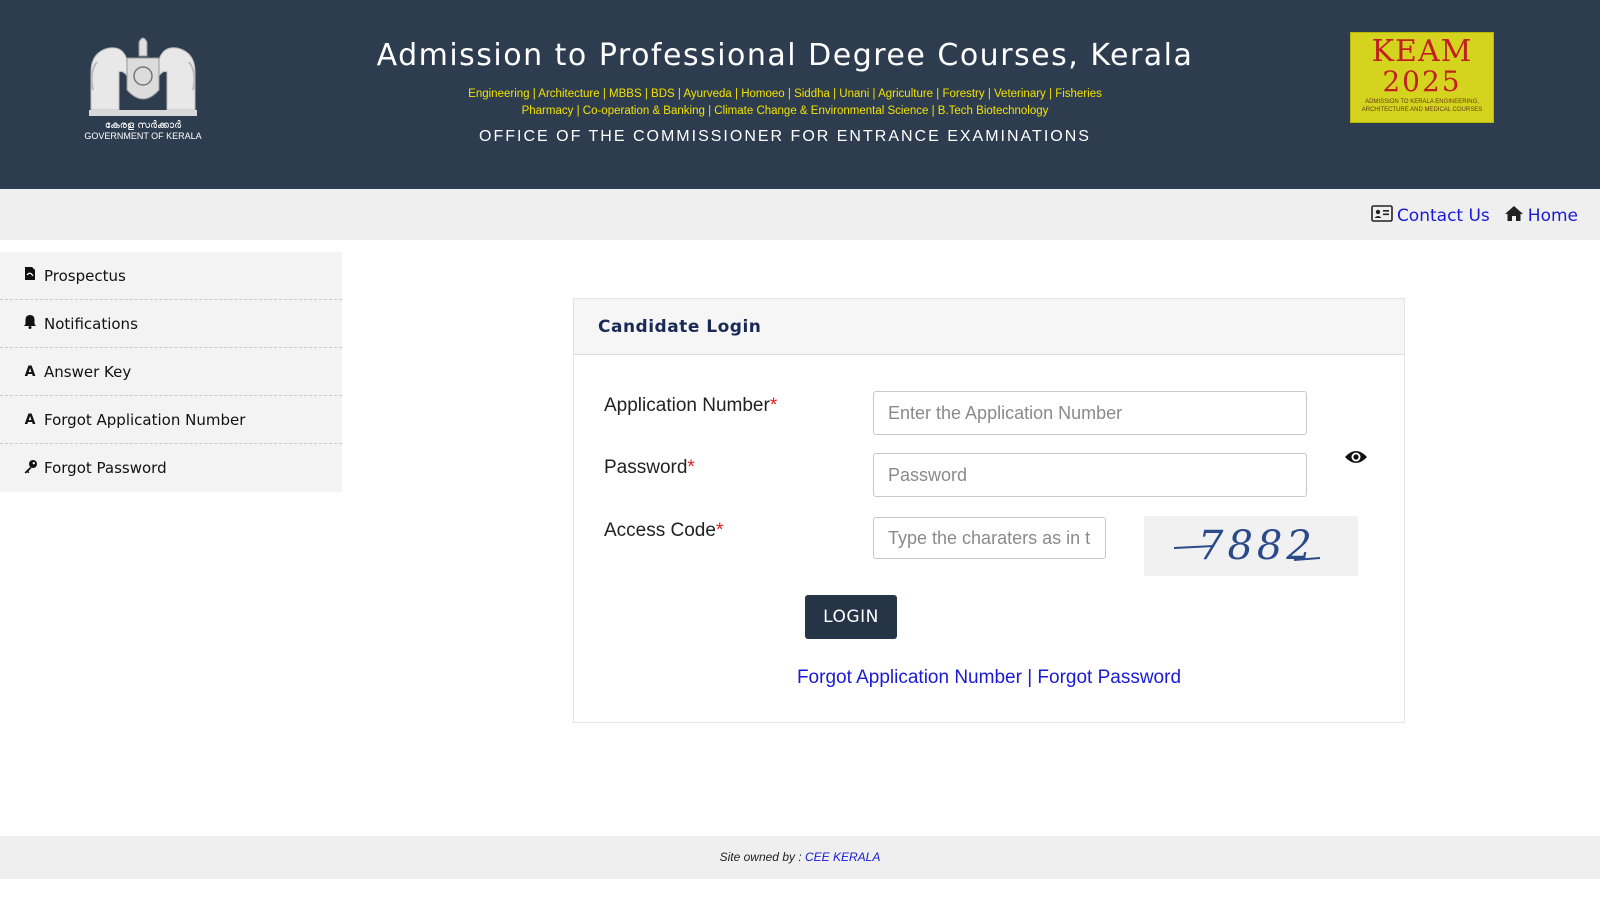 Image resolution: width=1600 pixels, height=900 pixels. What do you see at coordinates (1422, 81) in the screenshot?
I see `keam-logo-year: 2025` at bounding box center [1422, 81].